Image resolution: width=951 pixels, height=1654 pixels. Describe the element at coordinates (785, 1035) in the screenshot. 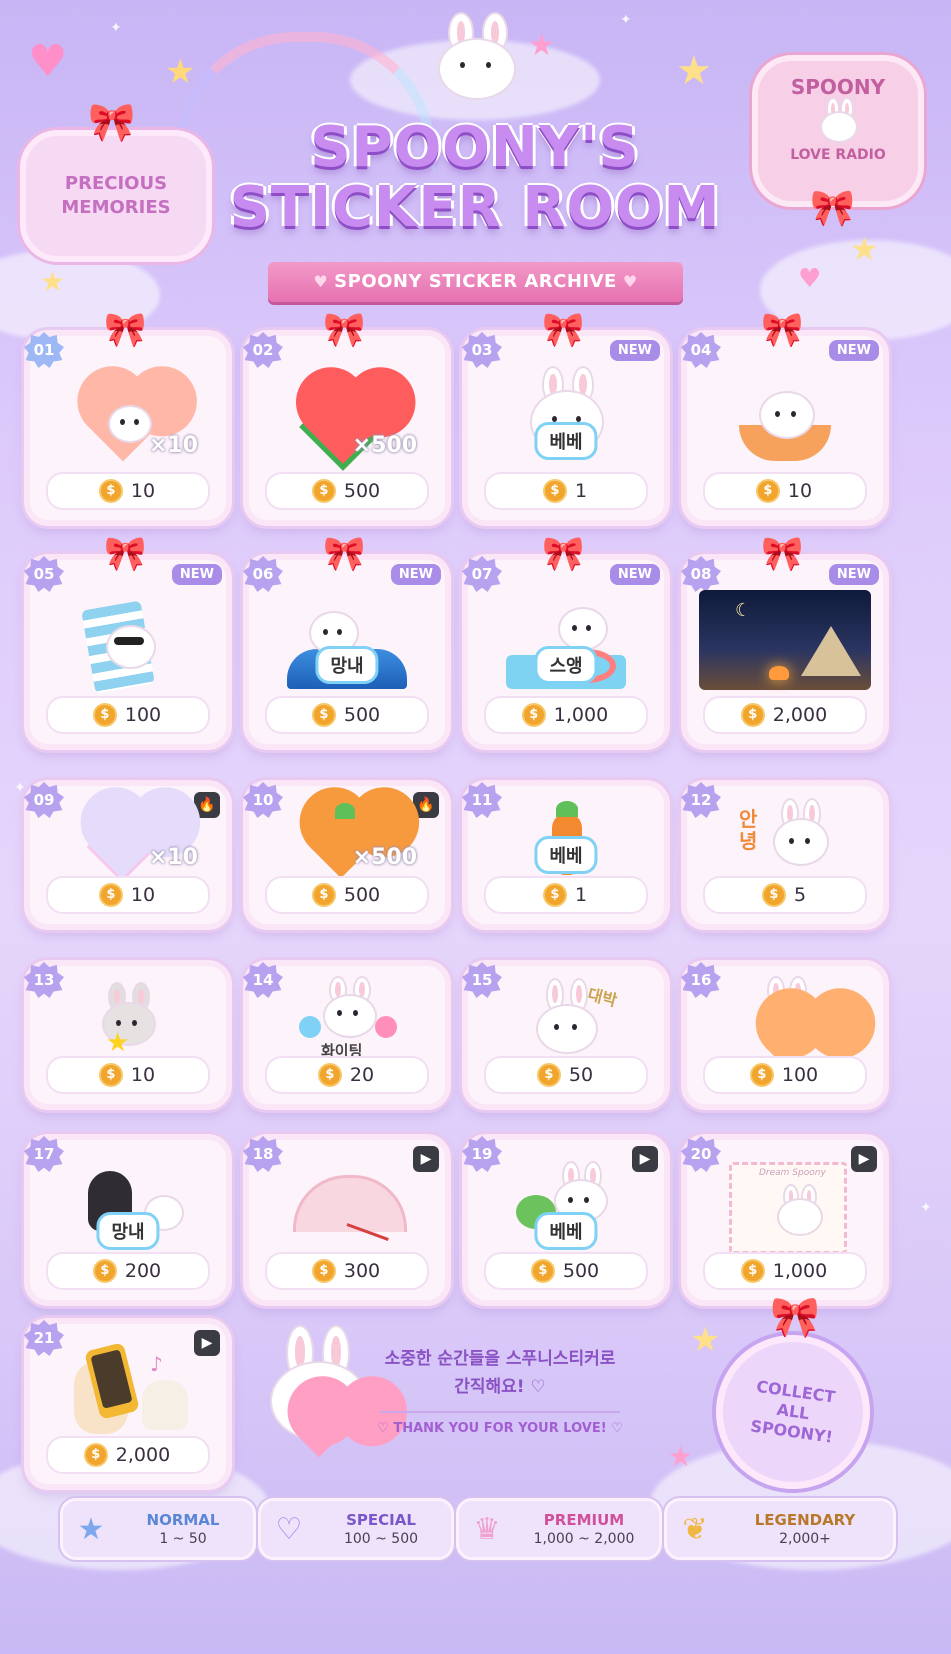

I see `sticker-card-16: 16 $100` at that location.